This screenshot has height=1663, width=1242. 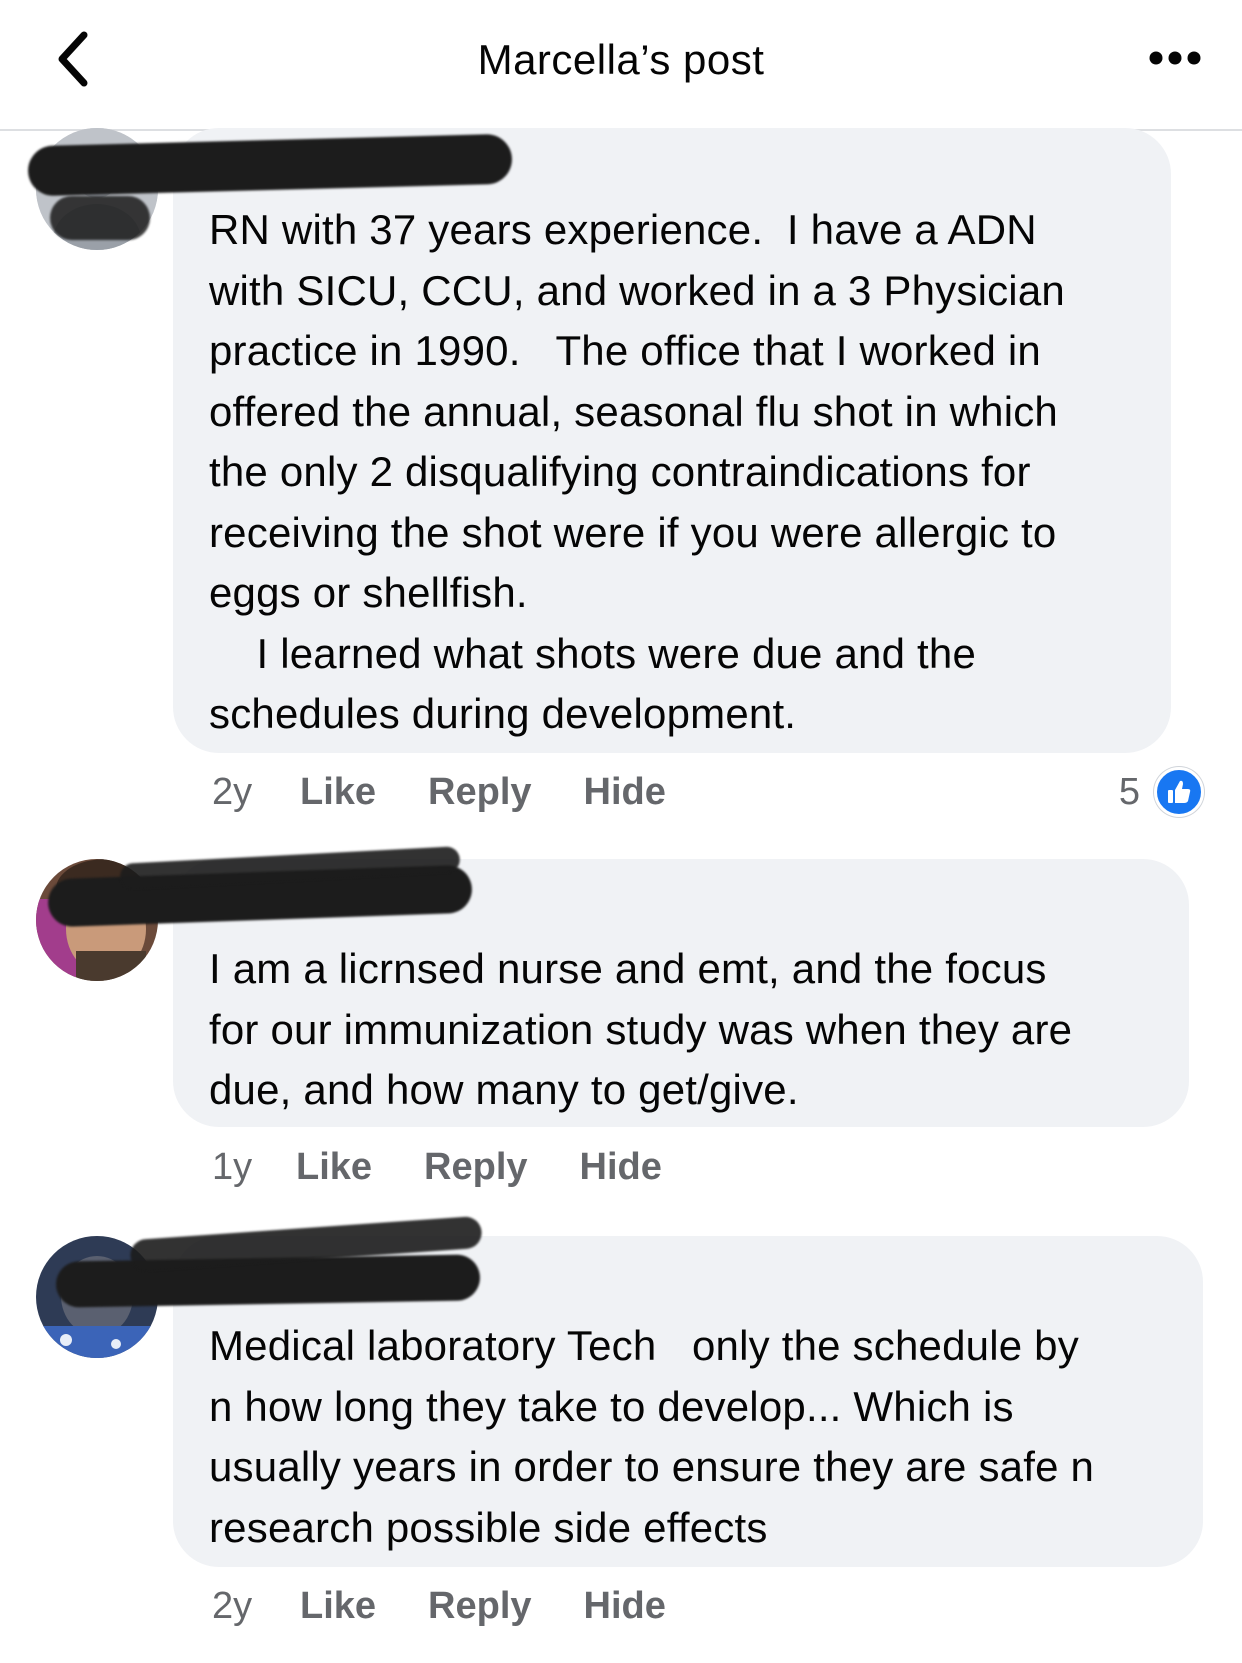 I want to click on redaction-bar, so click(x=100, y=218).